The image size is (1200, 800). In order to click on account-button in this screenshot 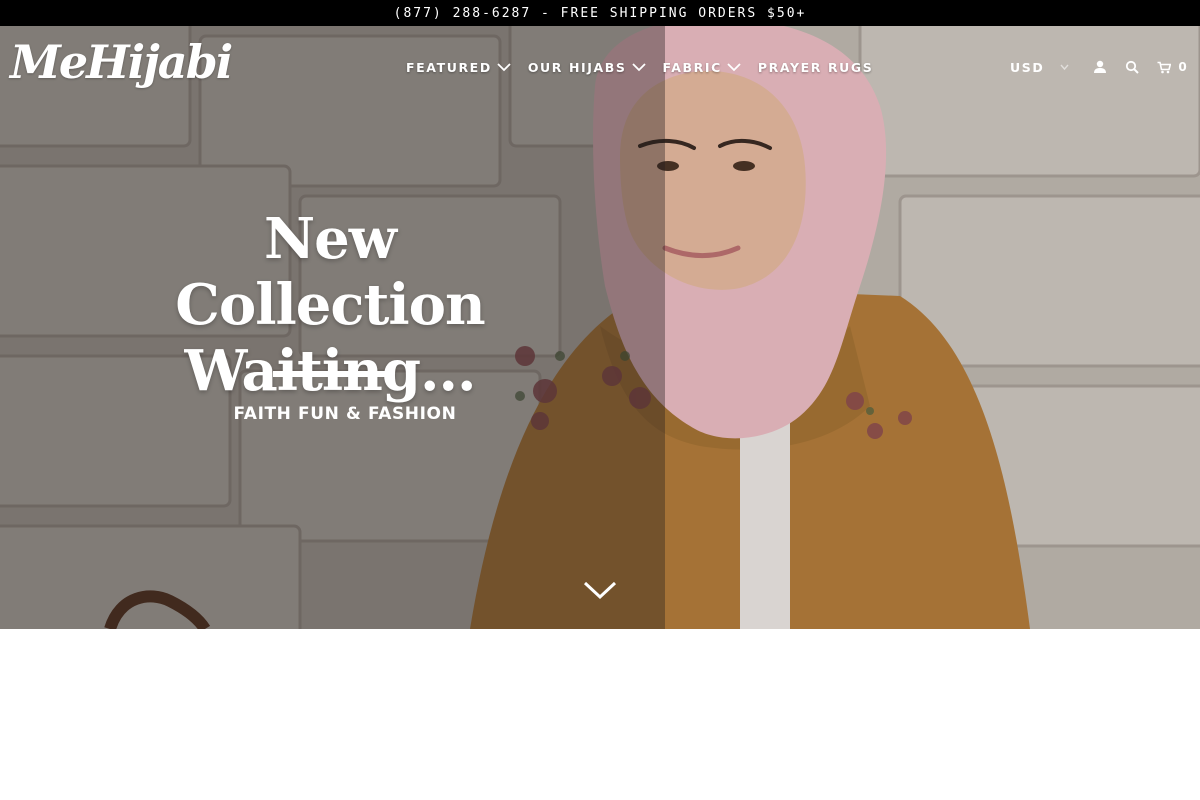, I will do `click(1100, 67)`.